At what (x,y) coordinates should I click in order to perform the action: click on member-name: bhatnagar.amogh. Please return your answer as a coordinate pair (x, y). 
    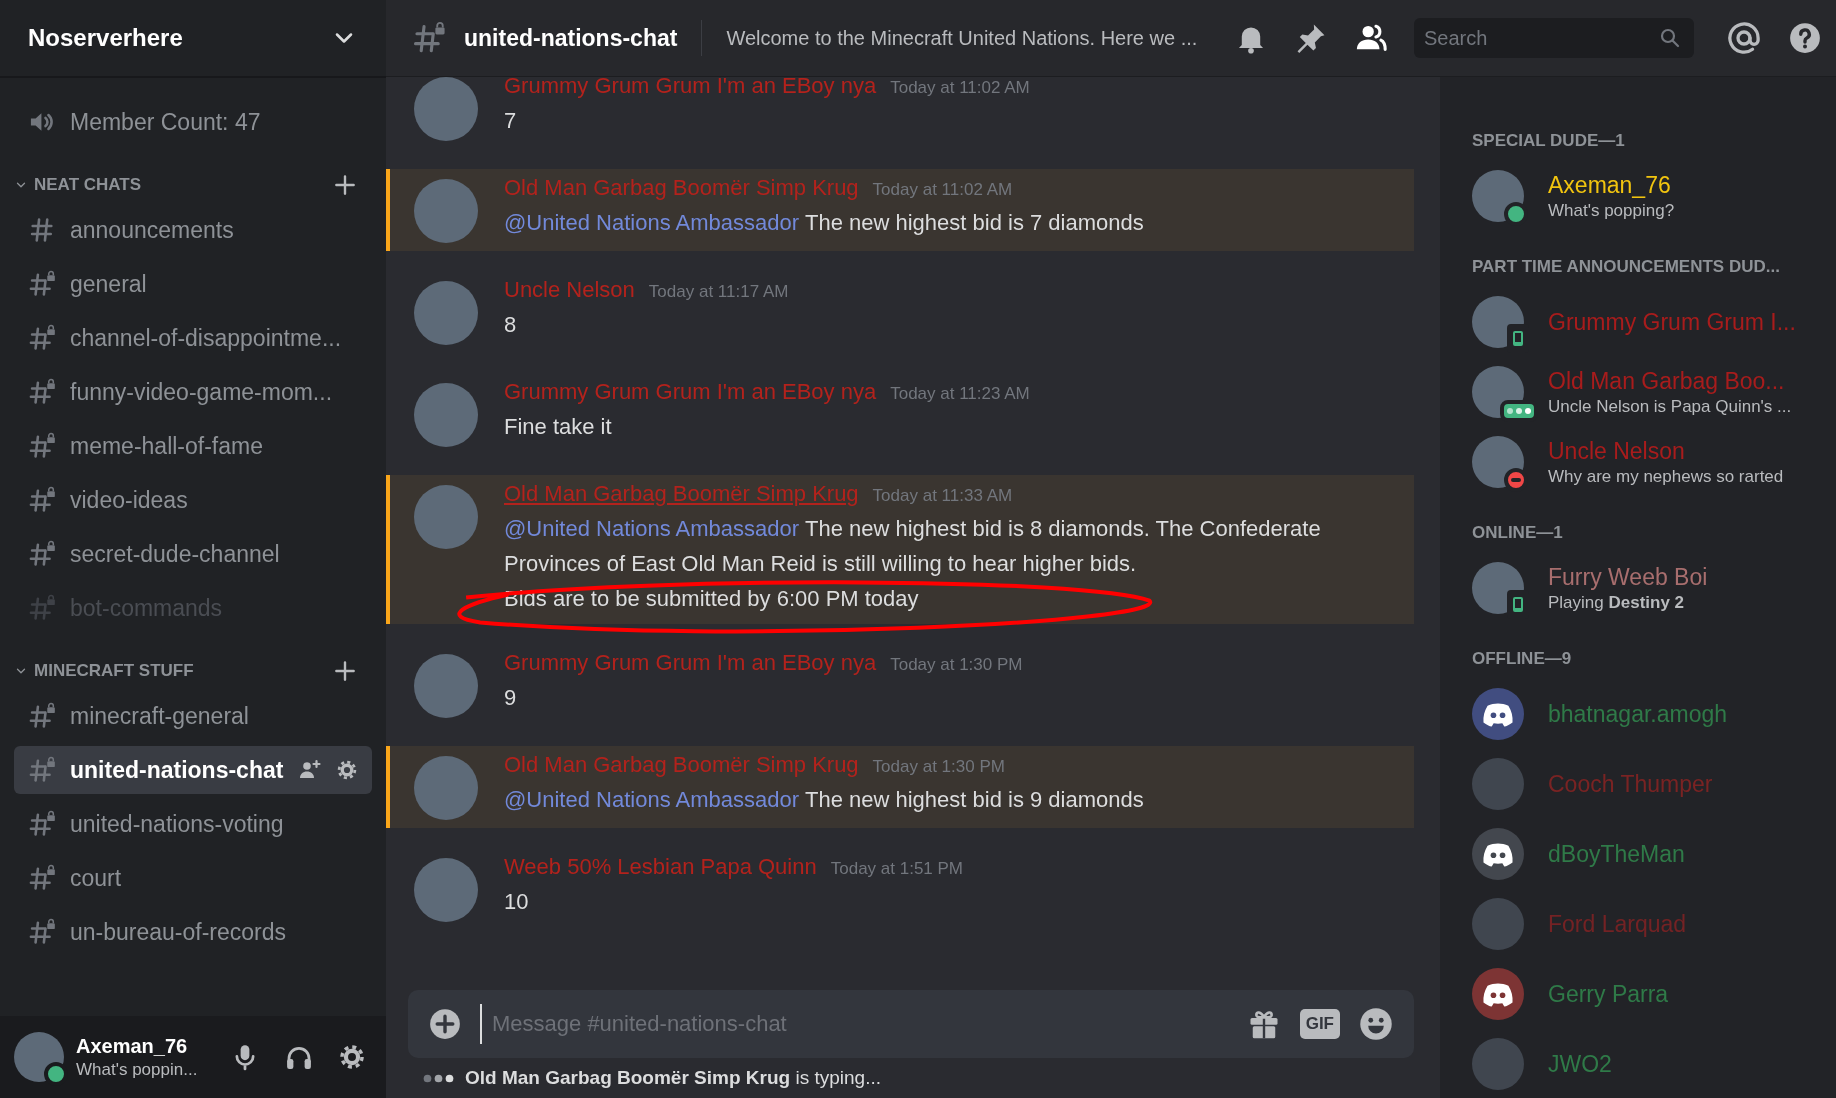
    Looking at the image, I should click on (1638, 714).